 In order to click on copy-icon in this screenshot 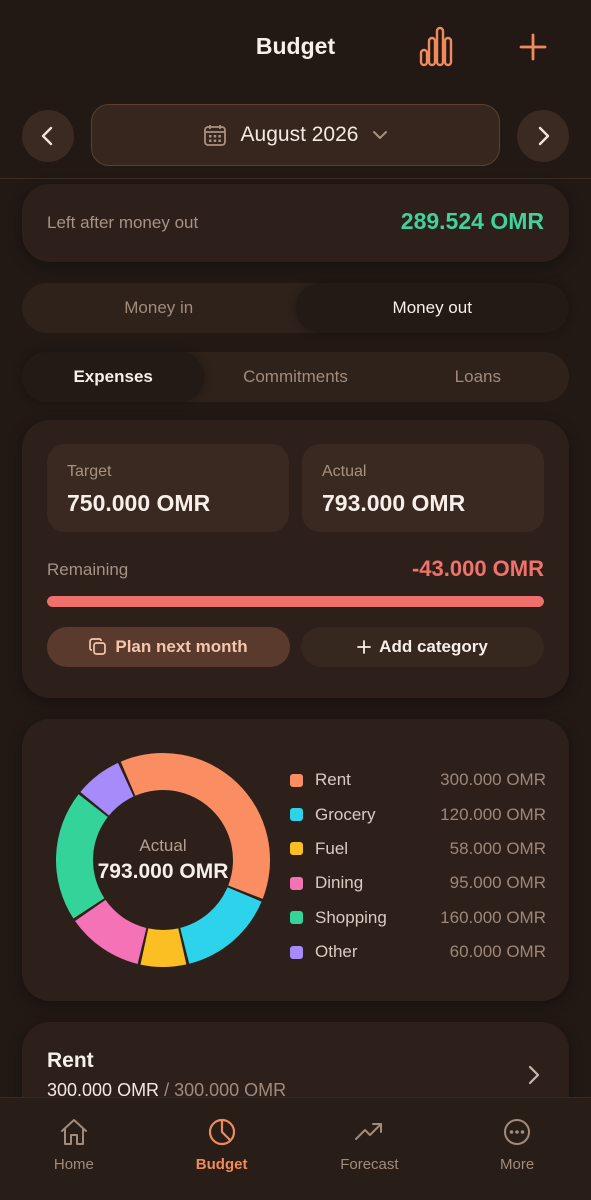, I will do `click(98, 646)`.